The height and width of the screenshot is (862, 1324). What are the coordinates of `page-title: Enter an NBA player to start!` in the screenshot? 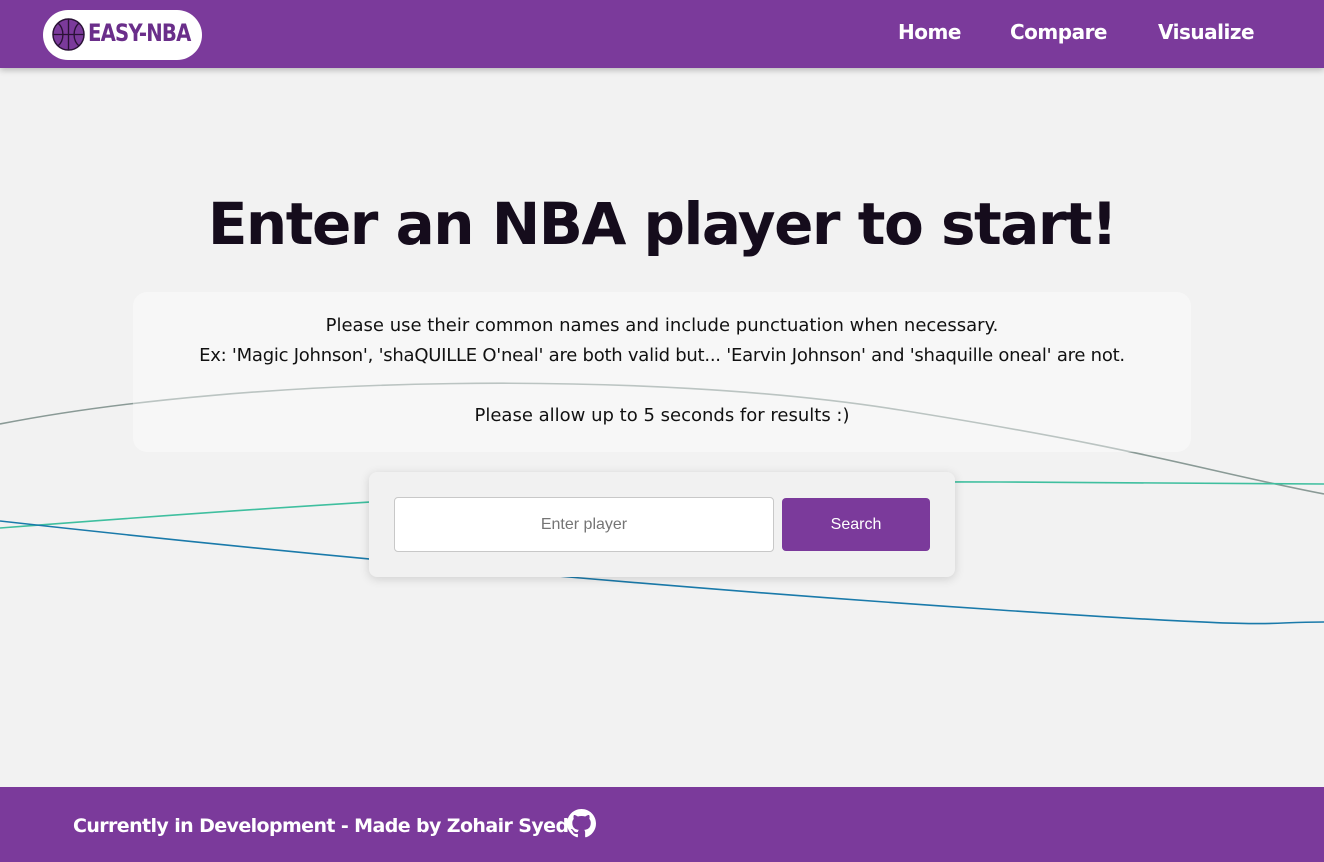 It's located at (662, 224).